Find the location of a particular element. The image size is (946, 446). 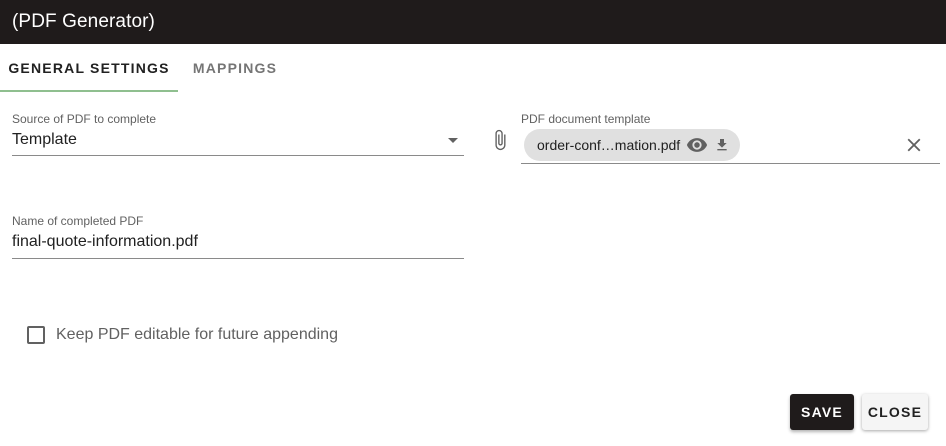

save-button: SAVE is located at coordinates (822, 412).